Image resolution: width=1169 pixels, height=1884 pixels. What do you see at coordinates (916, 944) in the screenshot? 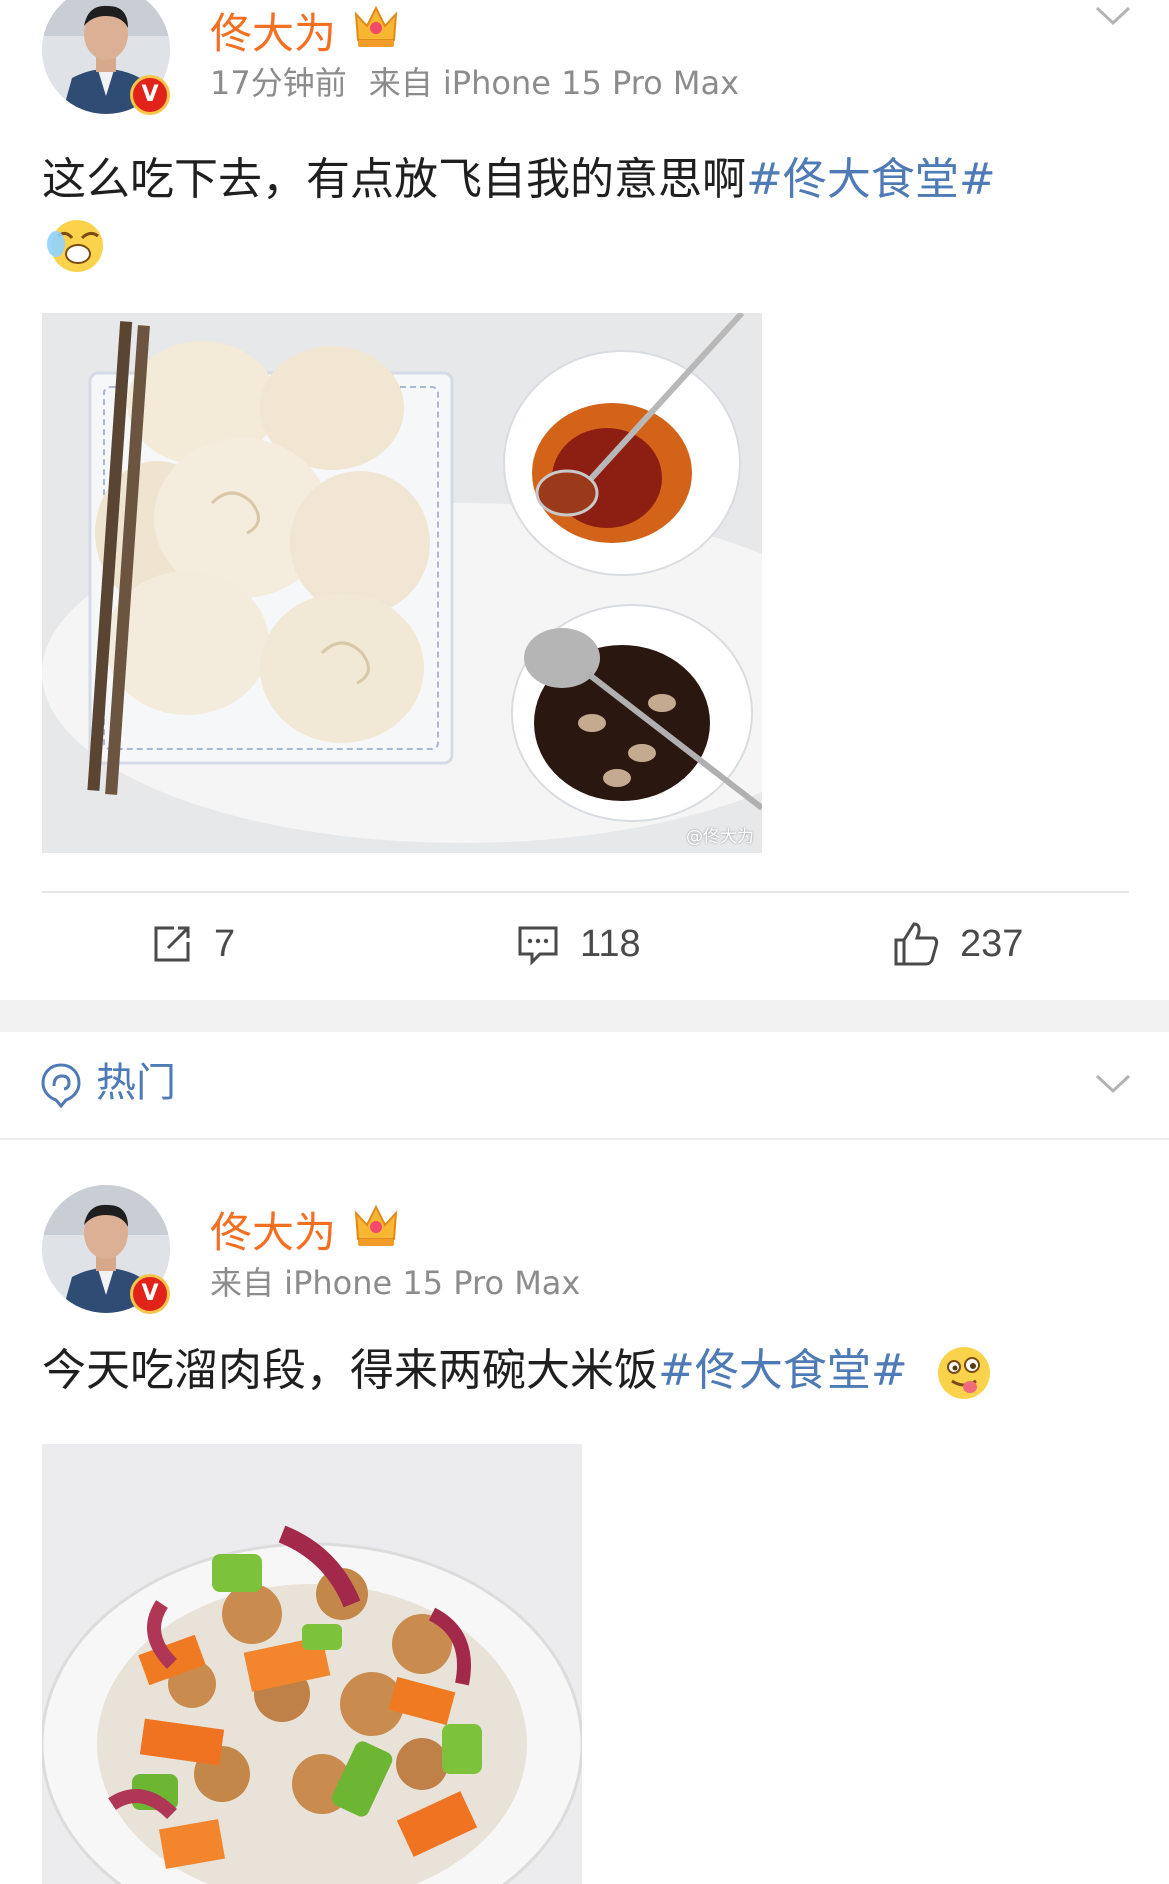
I see `thumbs-up-icon` at bounding box center [916, 944].